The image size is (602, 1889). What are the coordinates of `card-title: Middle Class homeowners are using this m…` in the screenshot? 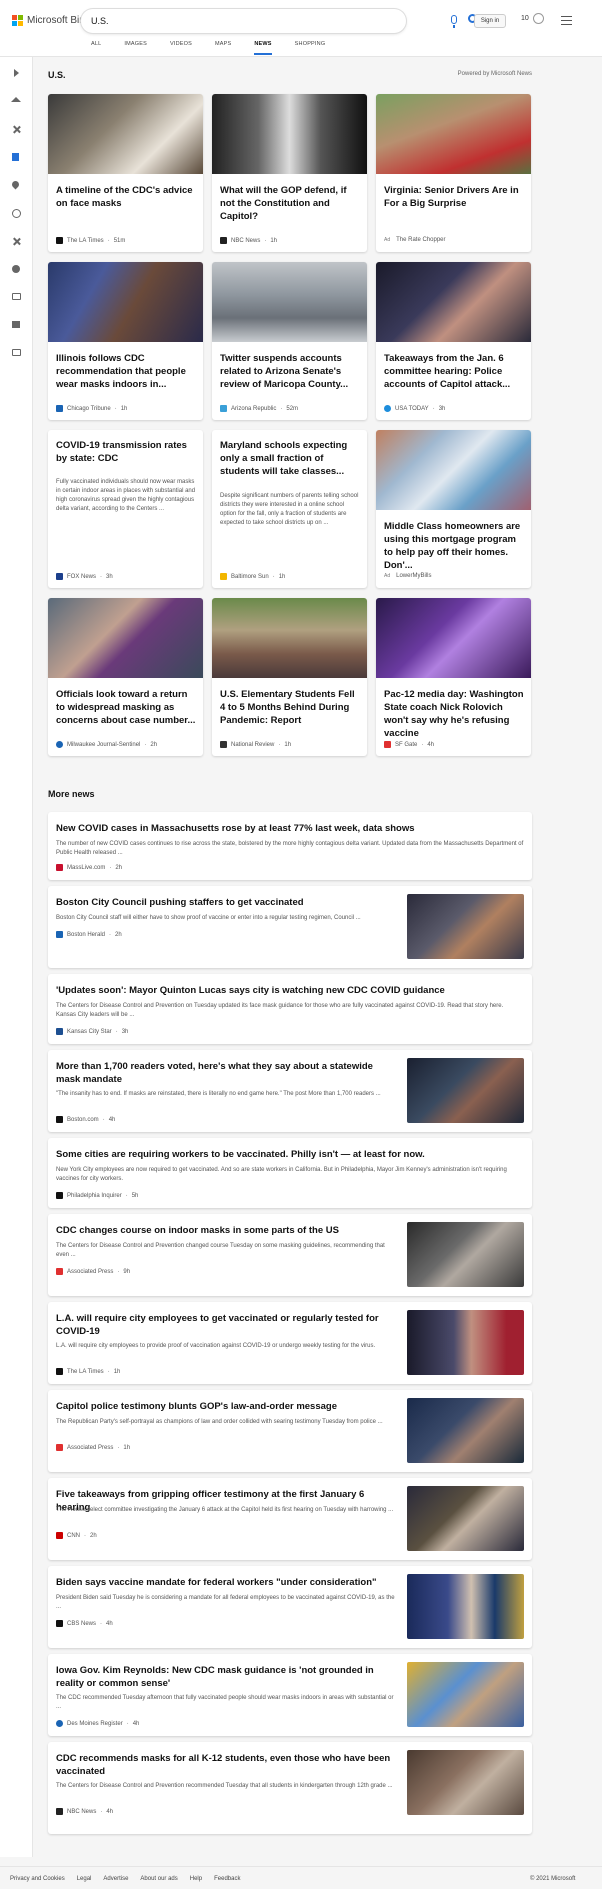 It's located at (454, 546).